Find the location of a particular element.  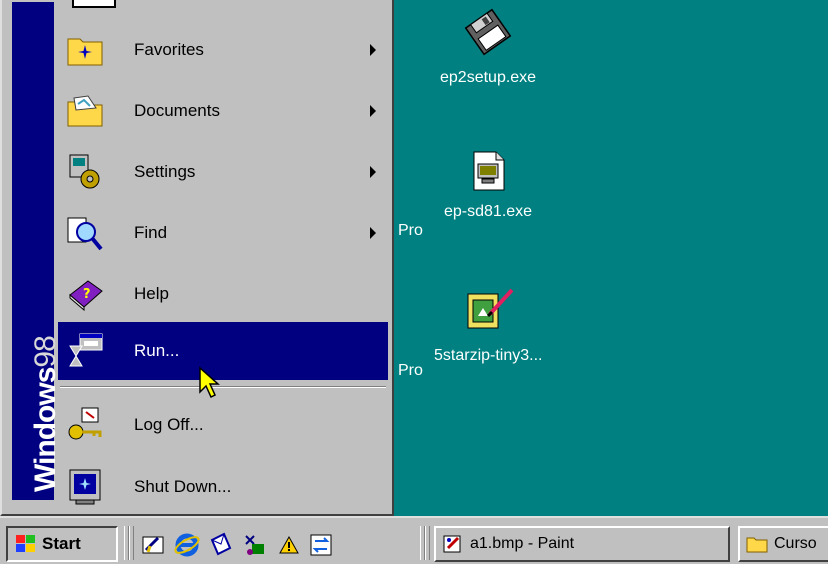

task-label: Curso is located at coordinates (795, 543).